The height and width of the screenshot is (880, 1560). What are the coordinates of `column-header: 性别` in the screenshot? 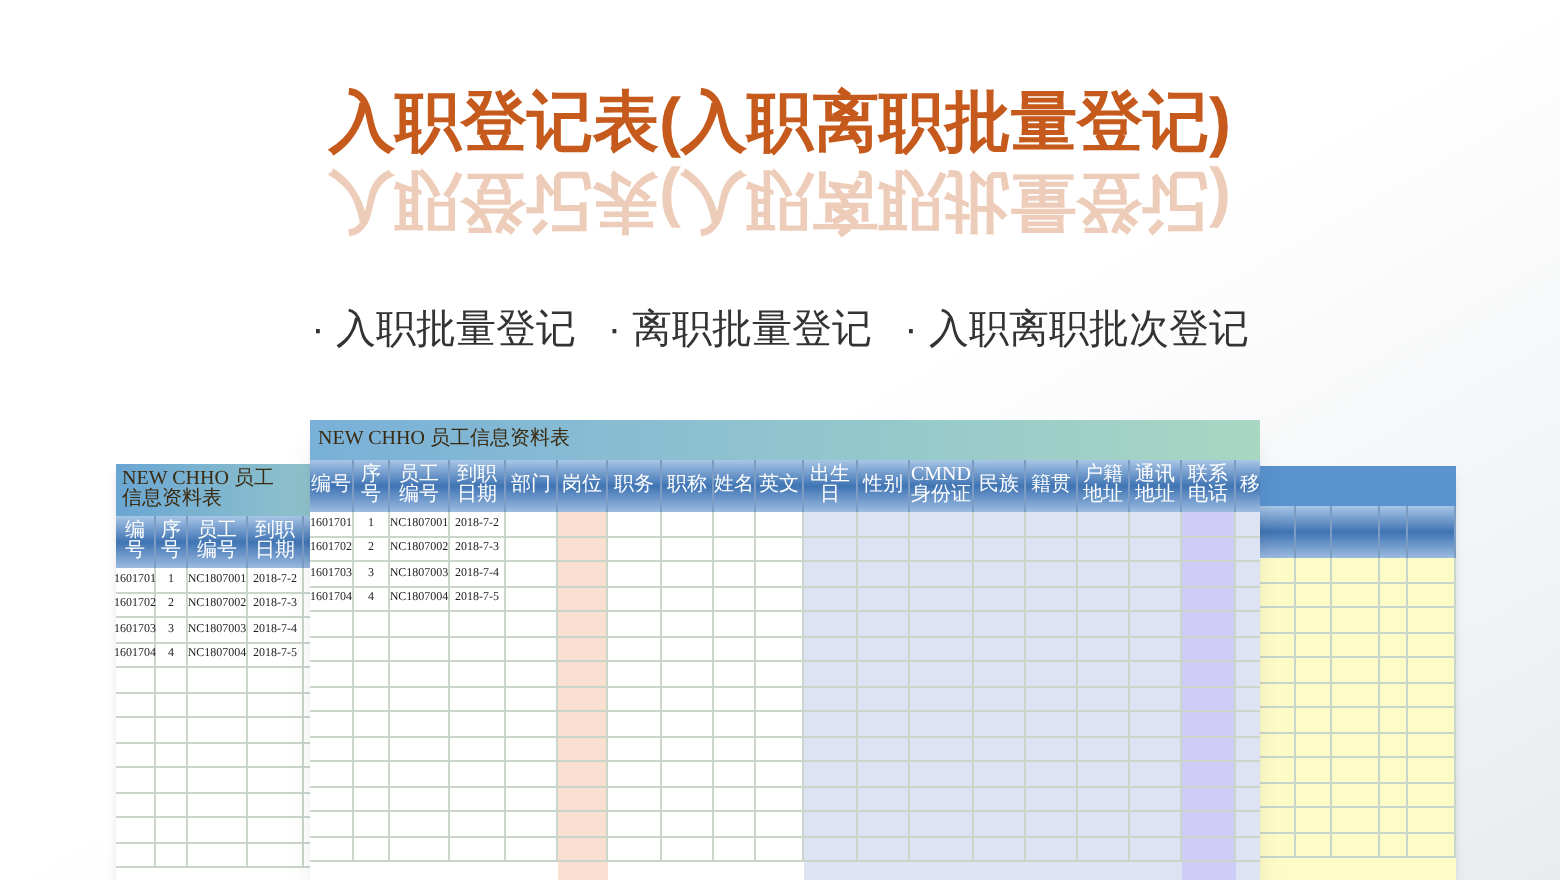 It's located at (884, 486).